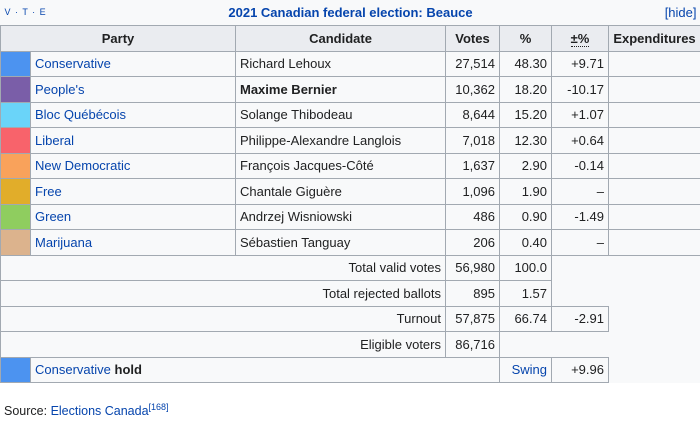 The image size is (700, 424). What do you see at coordinates (48, 191) in the screenshot?
I see `party-link: Free` at bounding box center [48, 191].